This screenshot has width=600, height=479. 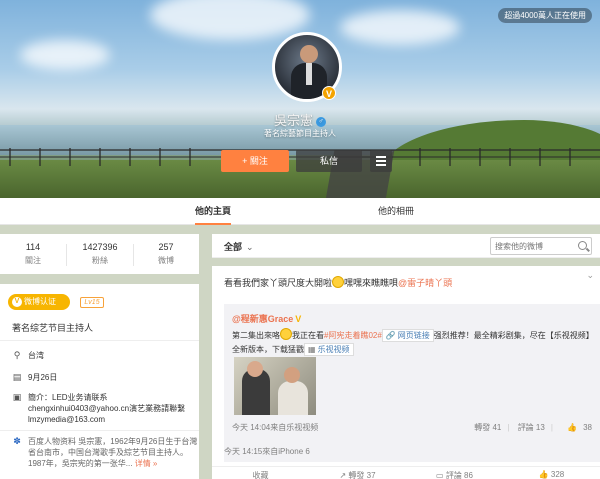 I want to click on video-link-label: 乐视视频, so click(x=333, y=349).